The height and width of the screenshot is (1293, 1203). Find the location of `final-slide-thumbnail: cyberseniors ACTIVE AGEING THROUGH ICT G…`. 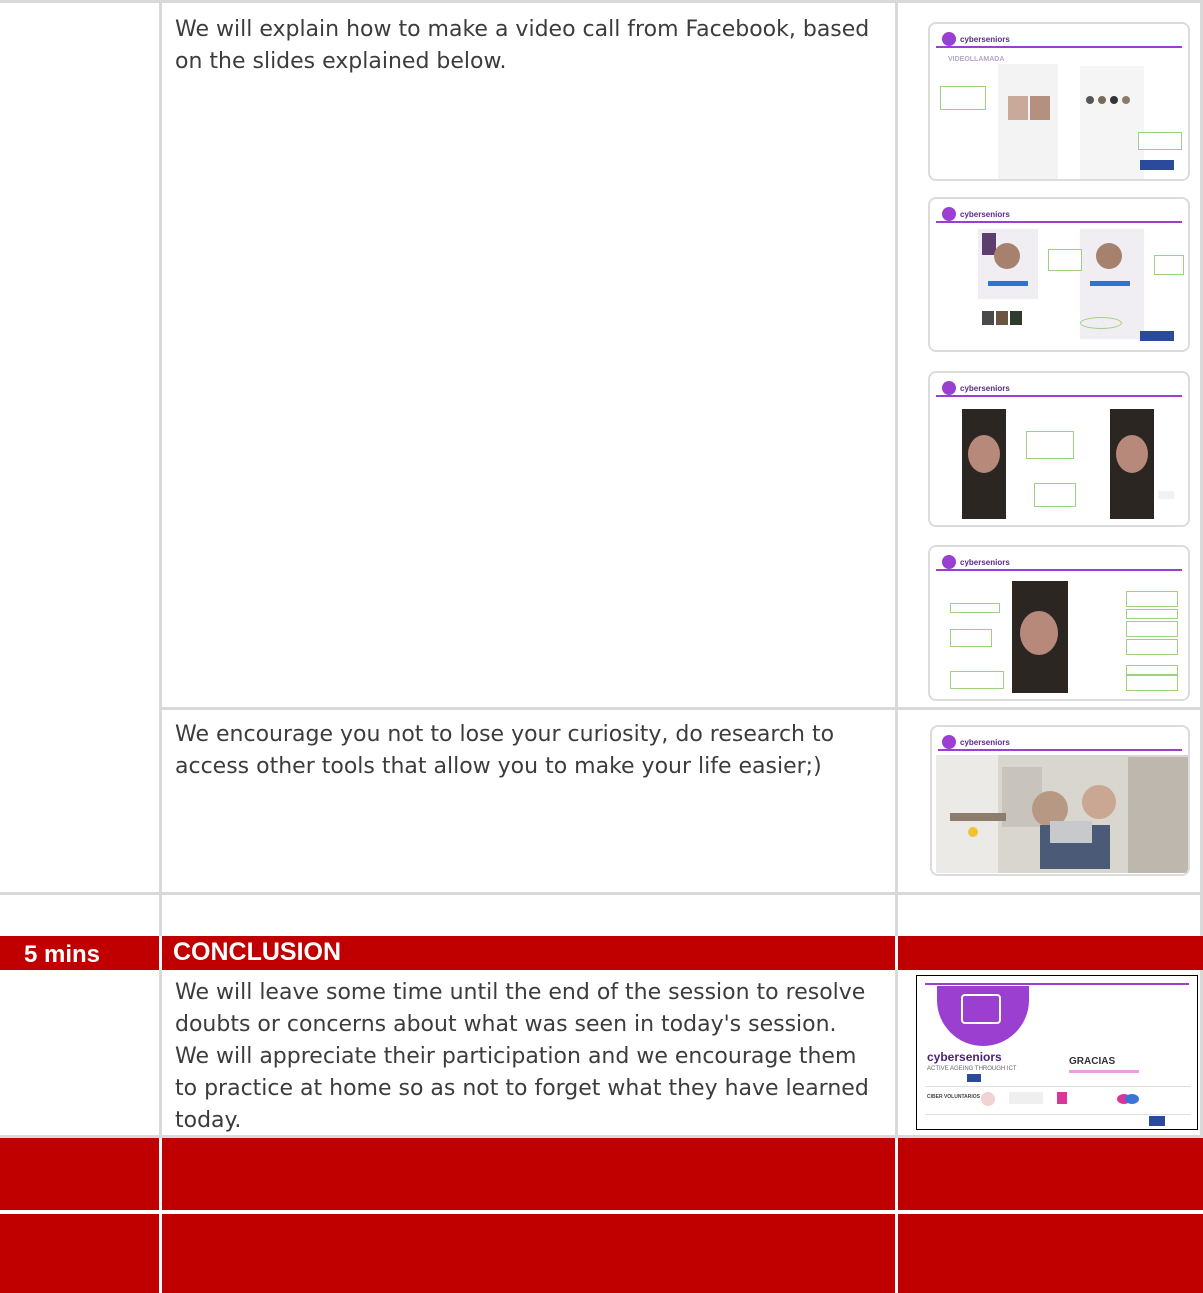

final-slide-thumbnail: cyberseniors ACTIVE AGEING THROUGH ICT G… is located at coordinates (1057, 1052).